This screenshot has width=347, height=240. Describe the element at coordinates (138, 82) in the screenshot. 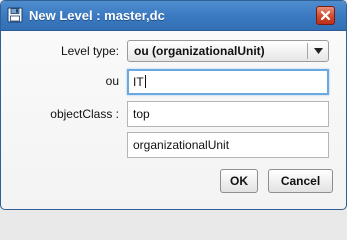

I see `ou-input-value: IT` at that location.